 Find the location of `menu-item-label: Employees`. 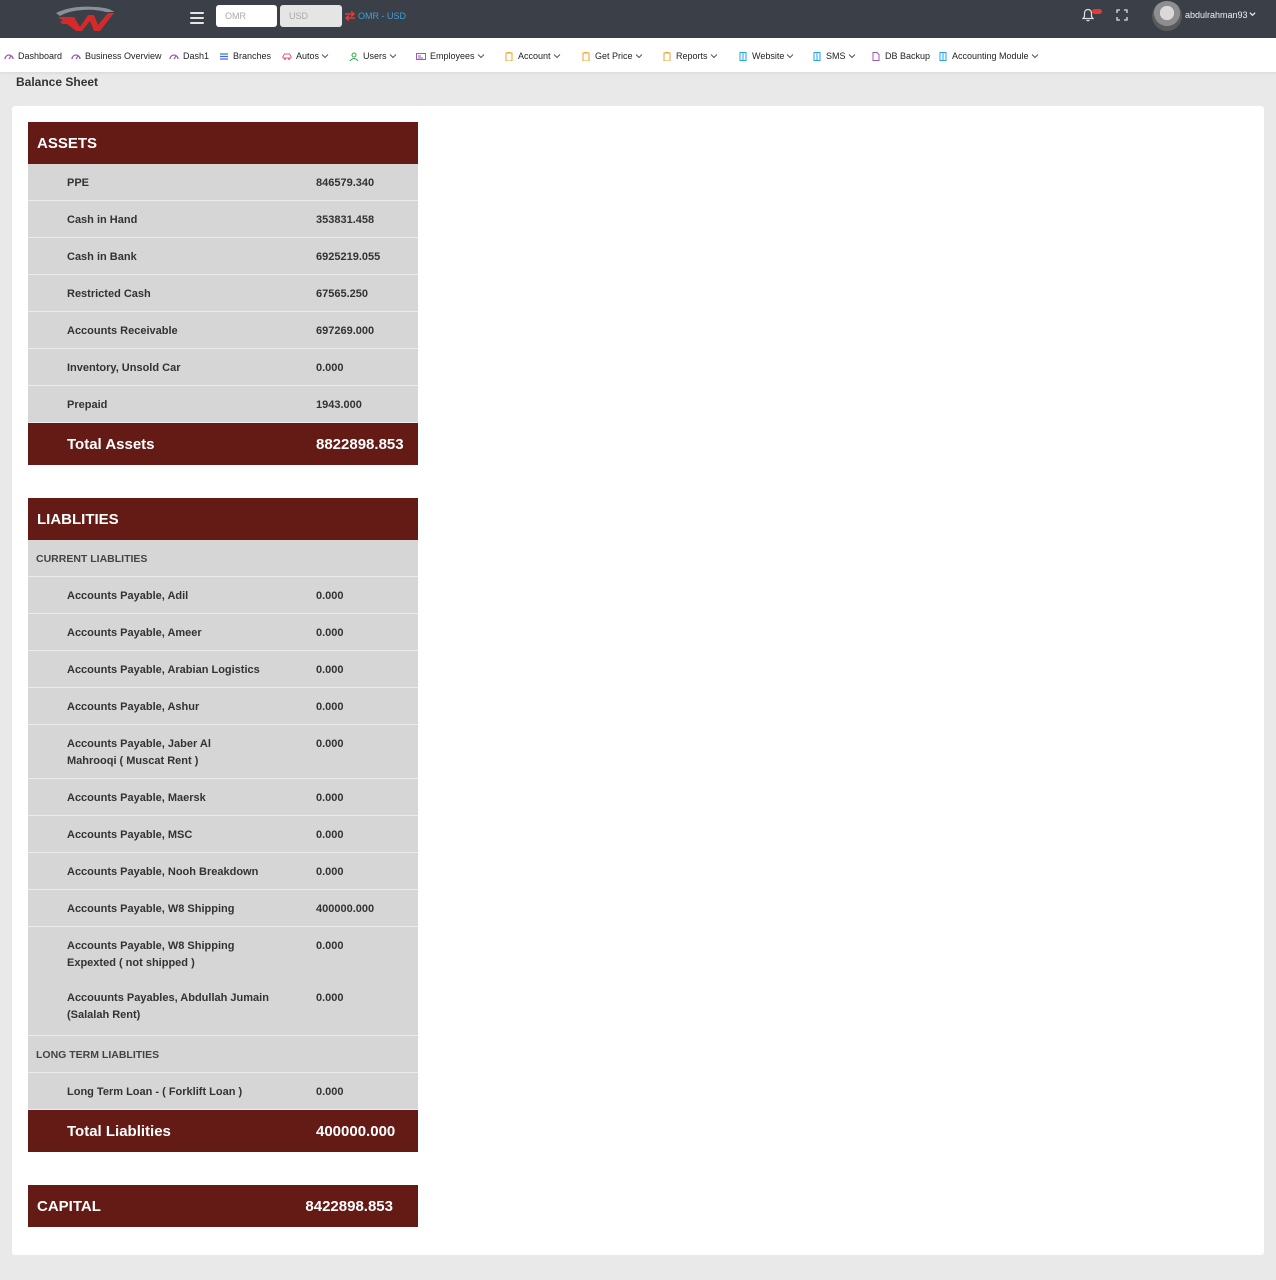

menu-item-label: Employees is located at coordinates (452, 56).